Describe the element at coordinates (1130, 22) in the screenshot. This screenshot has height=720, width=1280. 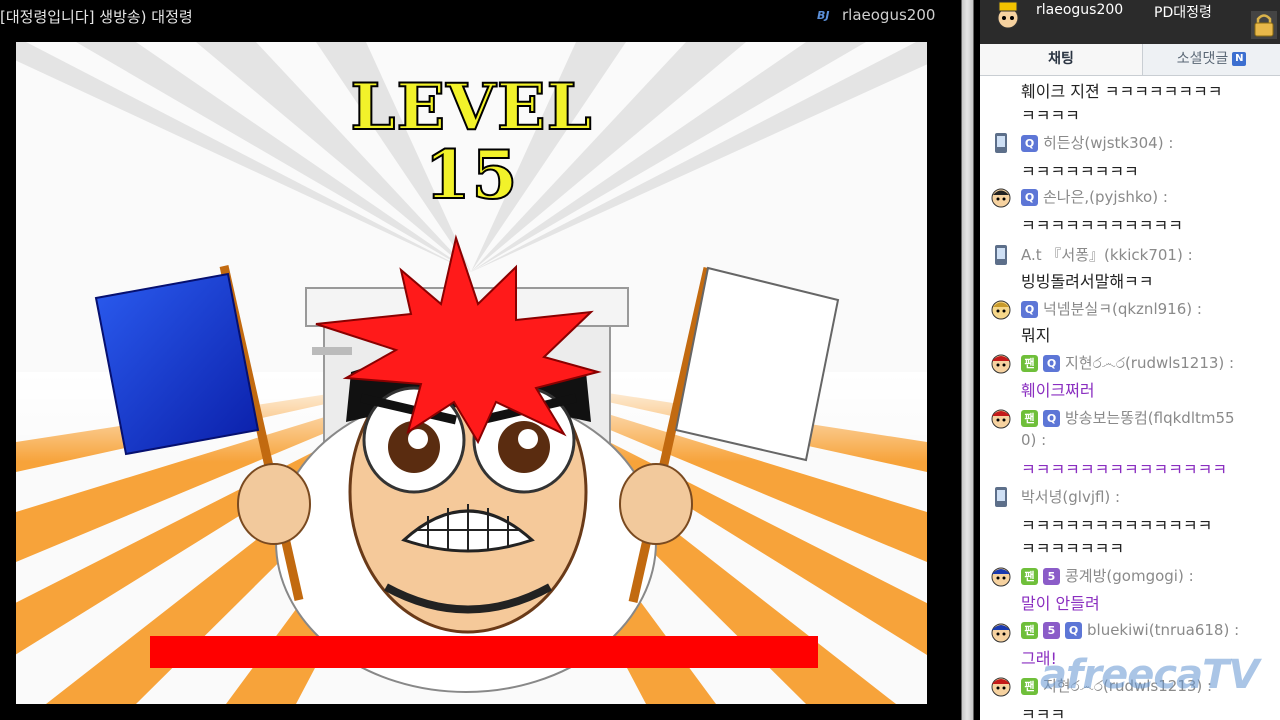
I see `chat-header: rlaeogus200 PD대정령` at that location.